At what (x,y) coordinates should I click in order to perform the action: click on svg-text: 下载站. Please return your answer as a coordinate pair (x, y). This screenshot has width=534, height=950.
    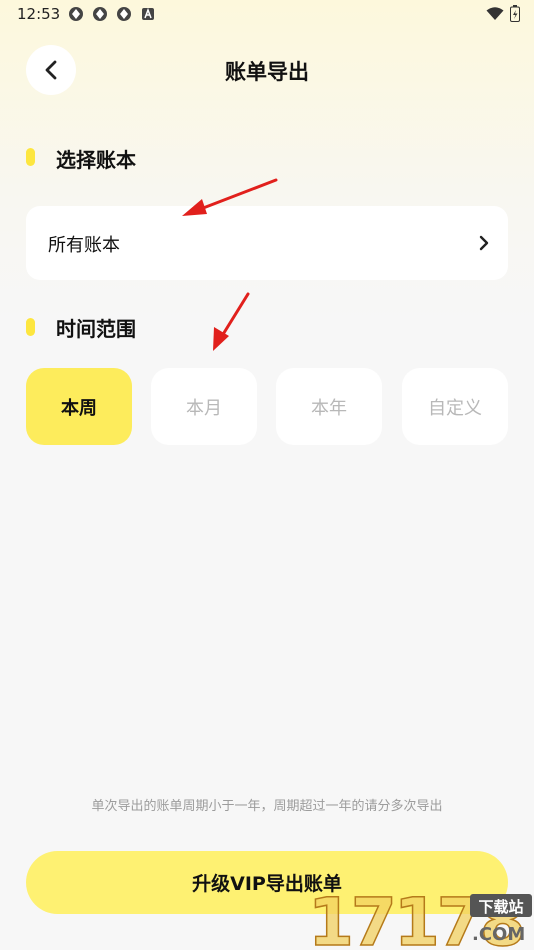
    Looking at the image, I should click on (500, 907).